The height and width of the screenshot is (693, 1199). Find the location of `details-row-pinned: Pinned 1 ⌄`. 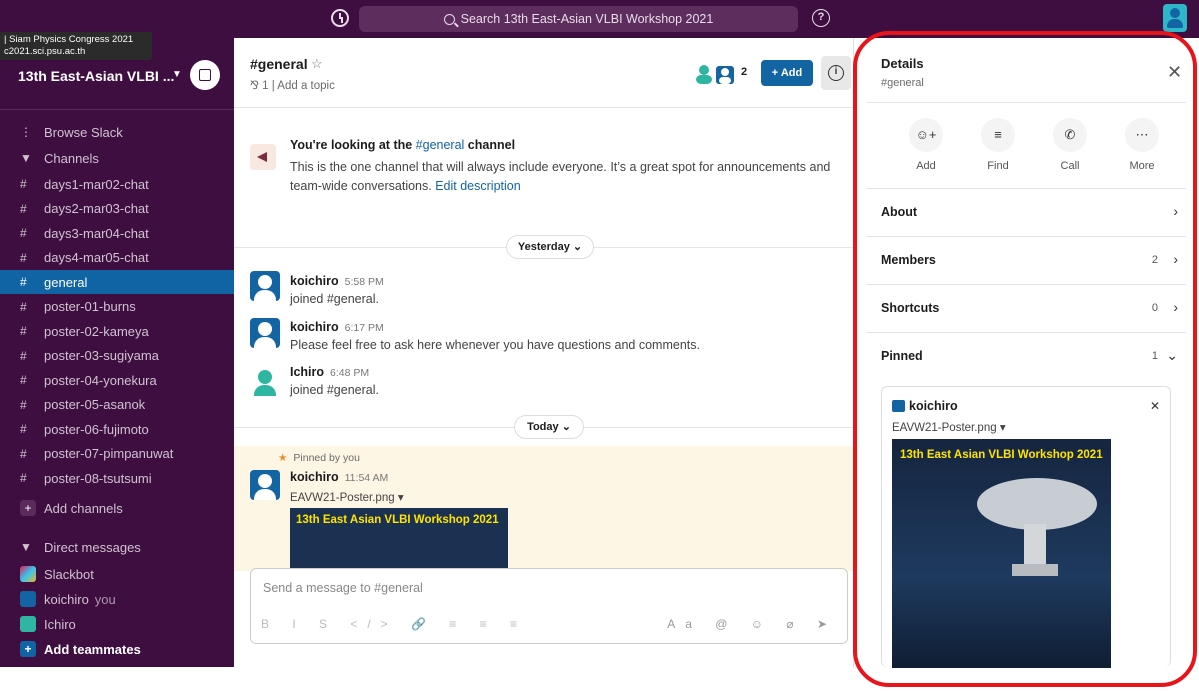

details-row-pinned: Pinned 1 ⌄ is located at coordinates (1026, 356).